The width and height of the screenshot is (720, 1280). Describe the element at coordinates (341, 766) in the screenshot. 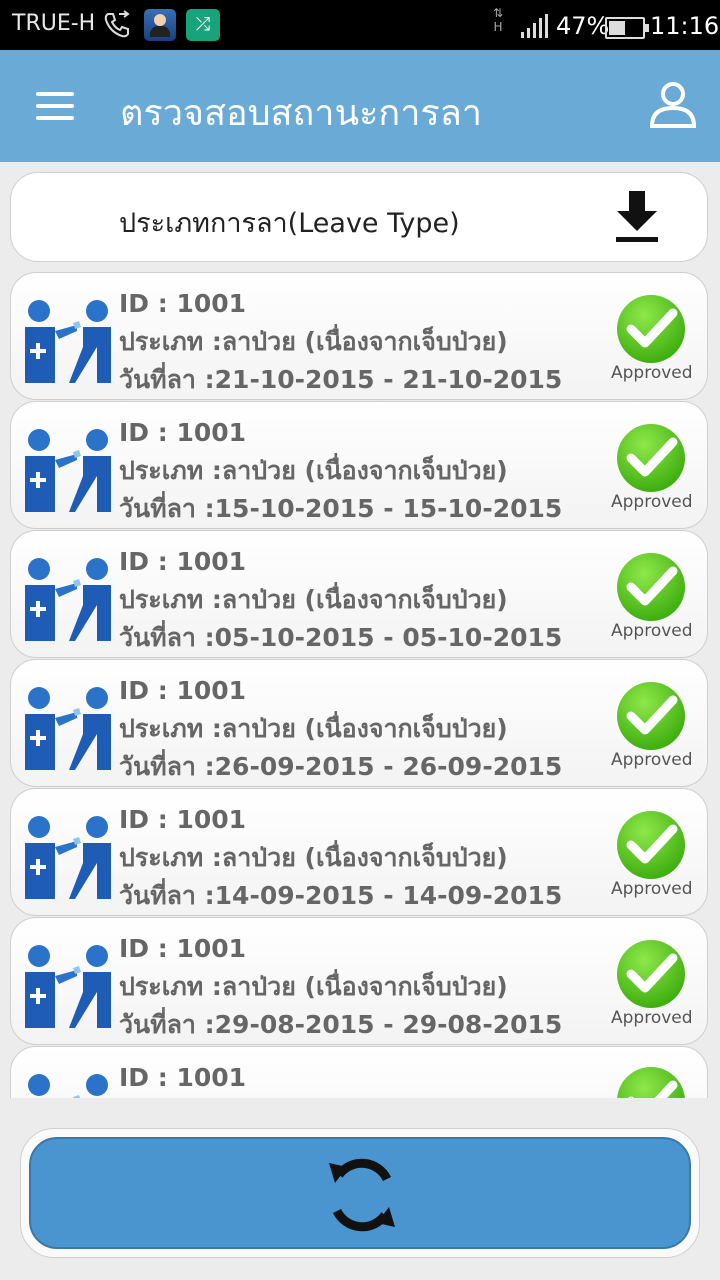

I see `leave-date: วันที่ลา :26-09-2015 - 26-09-2015` at that location.